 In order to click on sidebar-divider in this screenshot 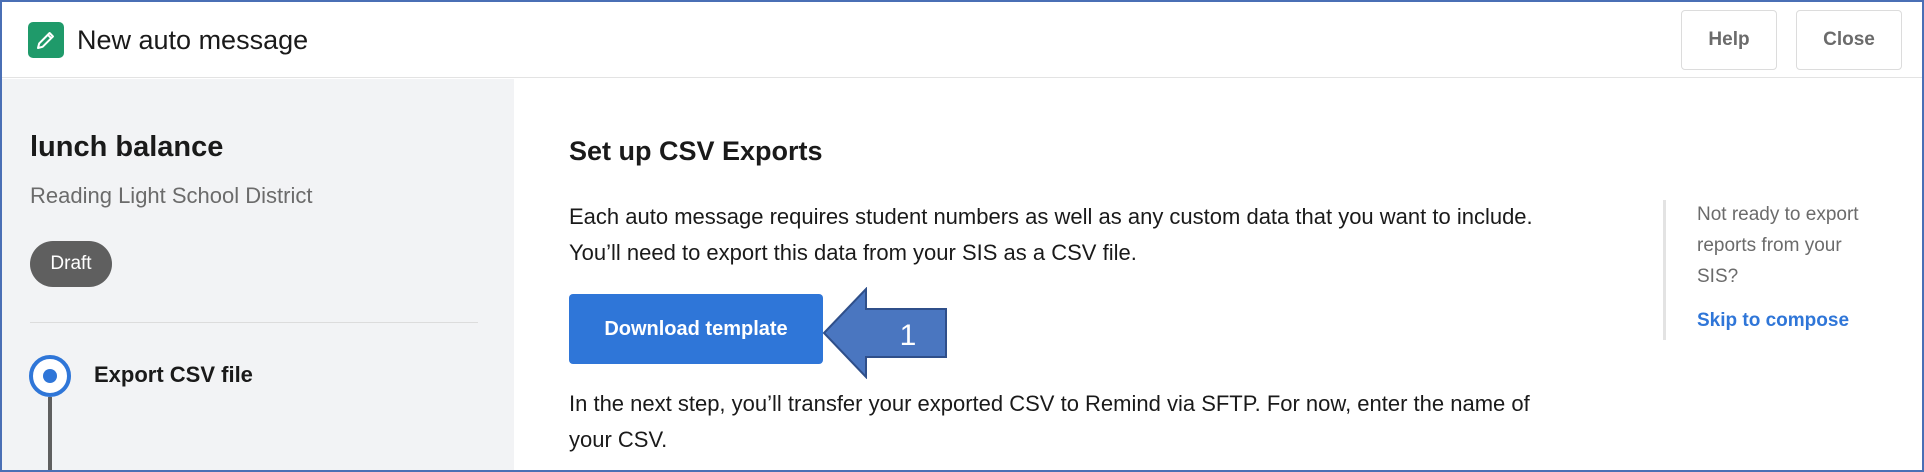, I will do `click(254, 322)`.